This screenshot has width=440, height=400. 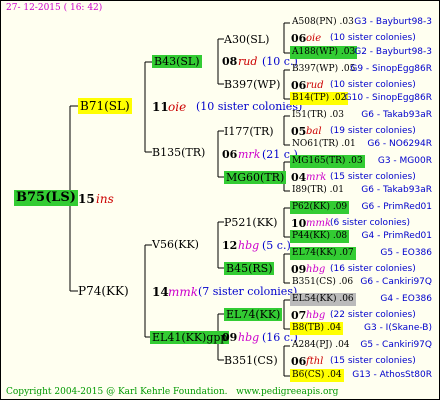 What do you see at coordinates (246, 39) in the screenshot?
I see `gen3-colony: A30(SL)` at bounding box center [246, 39].